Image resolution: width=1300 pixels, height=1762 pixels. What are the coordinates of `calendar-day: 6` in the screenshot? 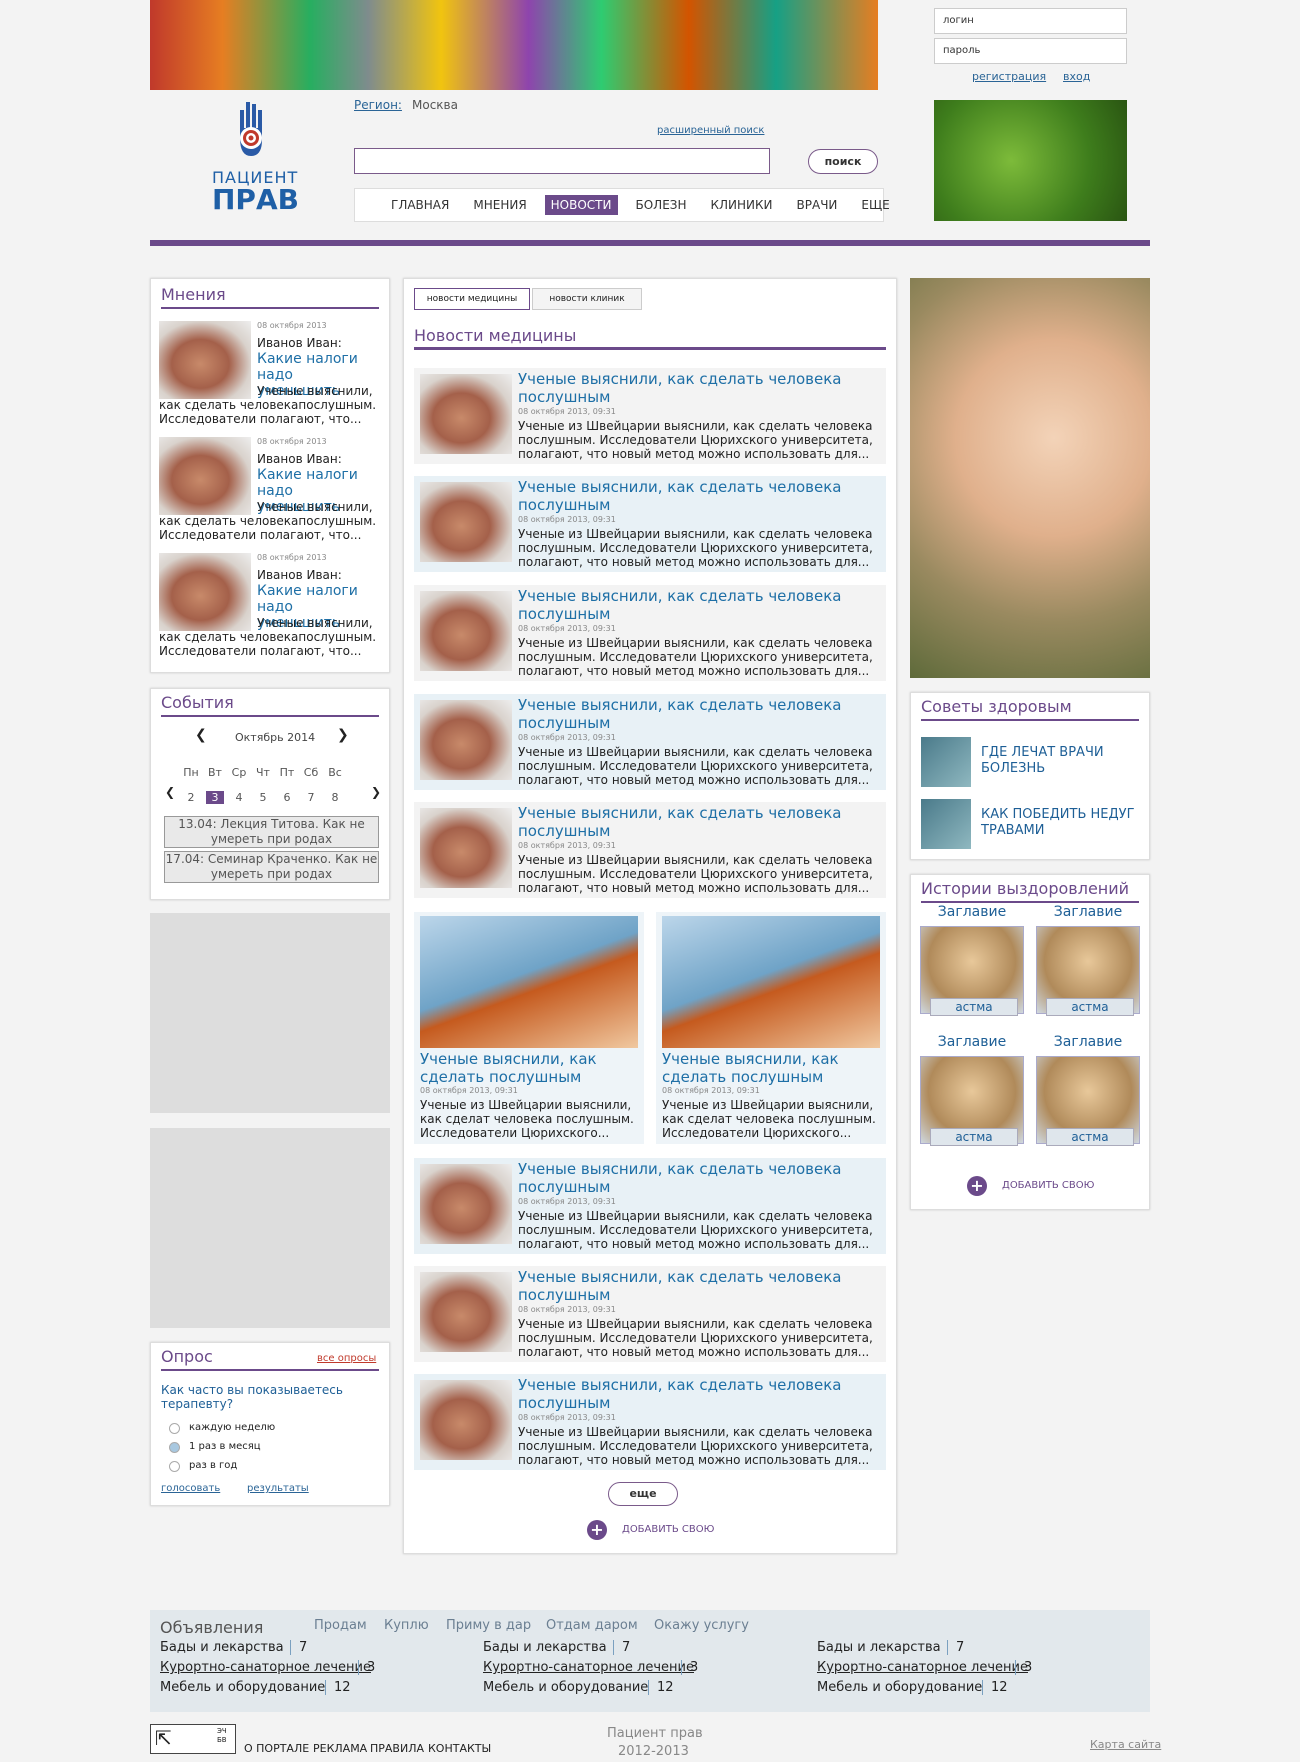 It's located at (287, 797).